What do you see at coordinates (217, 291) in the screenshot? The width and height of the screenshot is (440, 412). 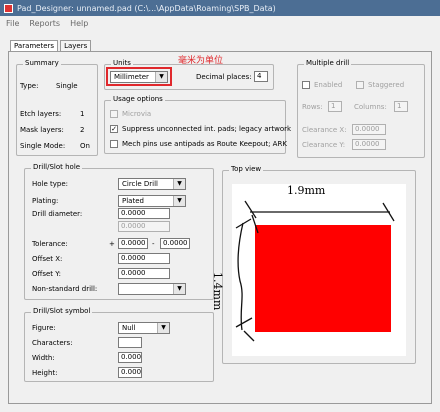 I see `height-dimension-annotation: 1.4mm` at bounding box center [217, 291].